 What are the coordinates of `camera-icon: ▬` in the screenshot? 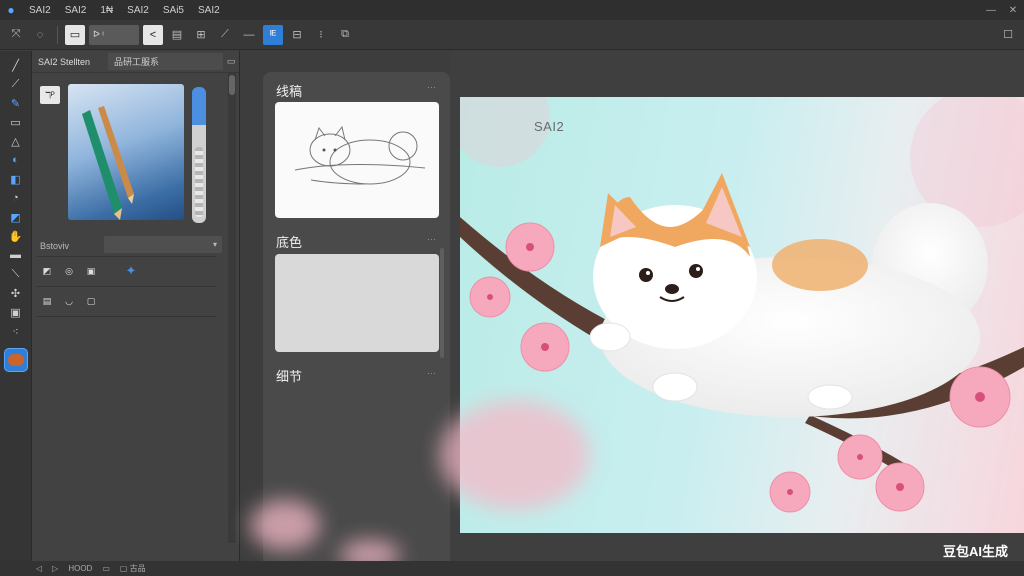 It's located at (16, 255).